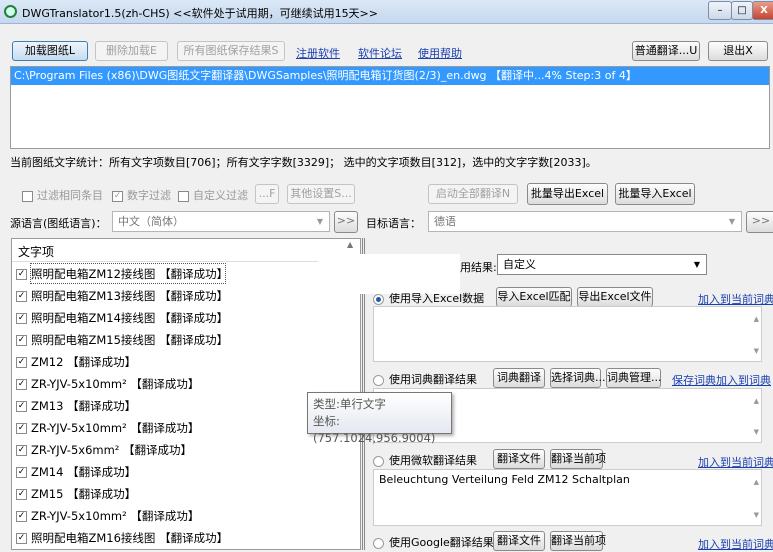 Image resolution: width=773 pixels, height=552 pixels. What do you see at coordinates (519, 459) in the screenshot?
I see `ms-translate-file-button: 翻译文件` at bounding box center [519, 459].